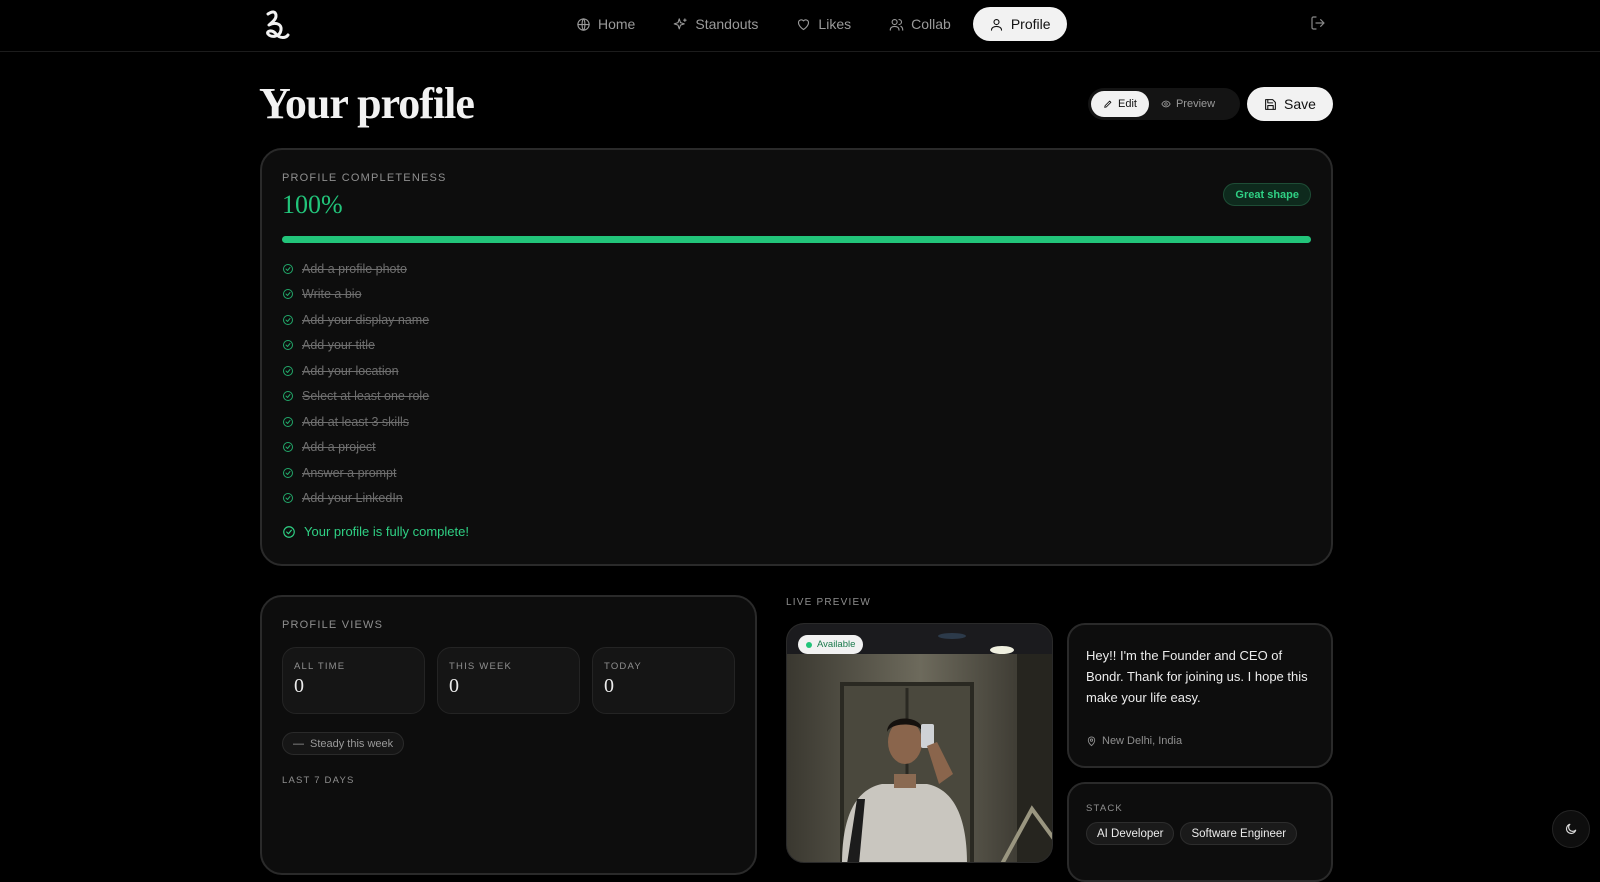 The width and height of the screenshot is (1600, 882). I want to click on edit-mode-label: Edit, so click(1127, 104).